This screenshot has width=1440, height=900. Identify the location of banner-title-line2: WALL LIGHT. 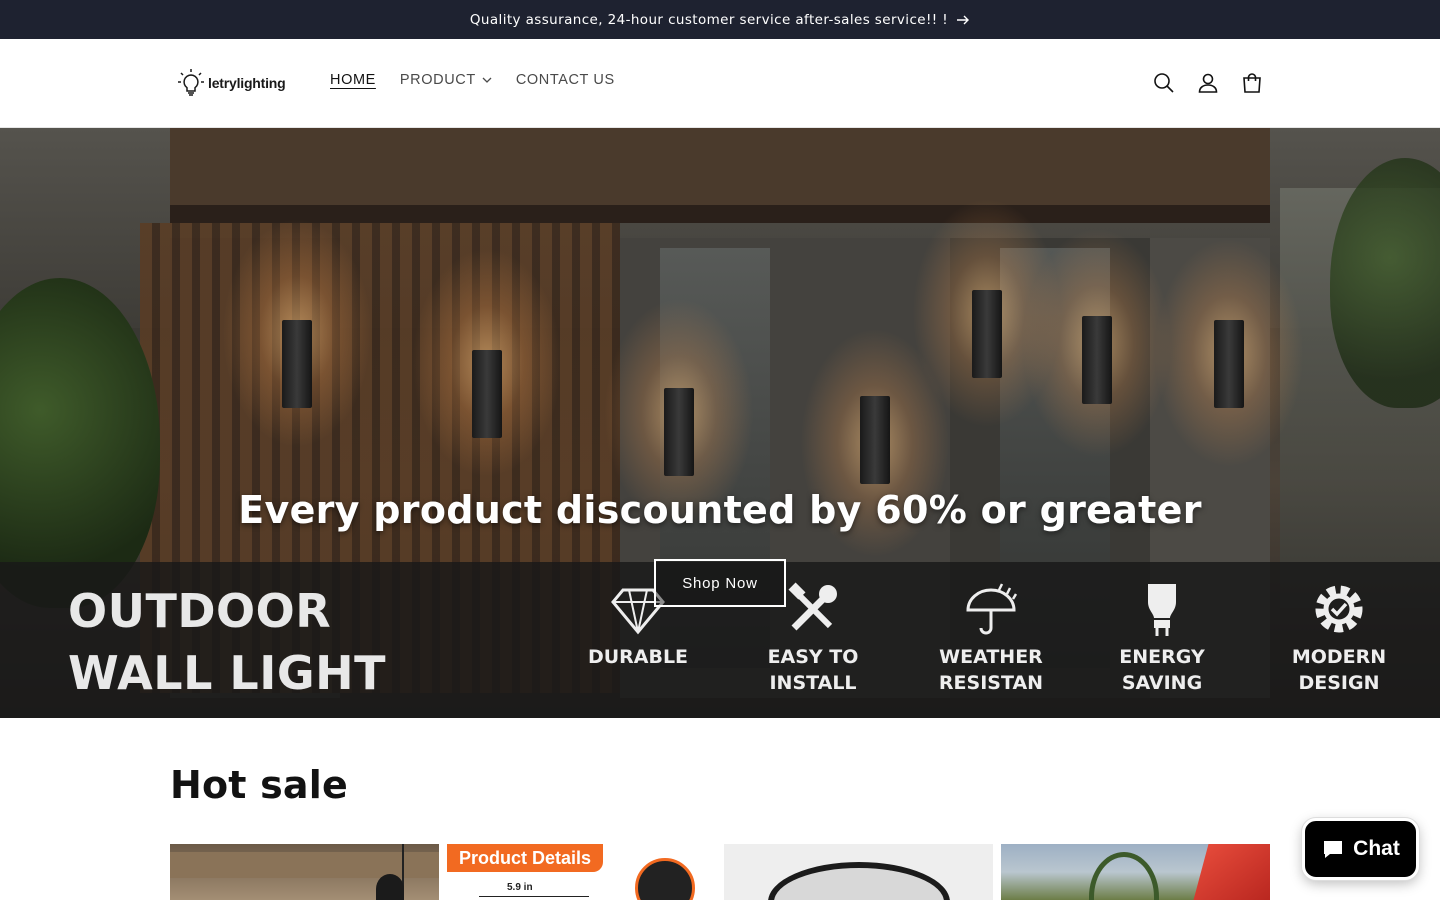
(227, 673).